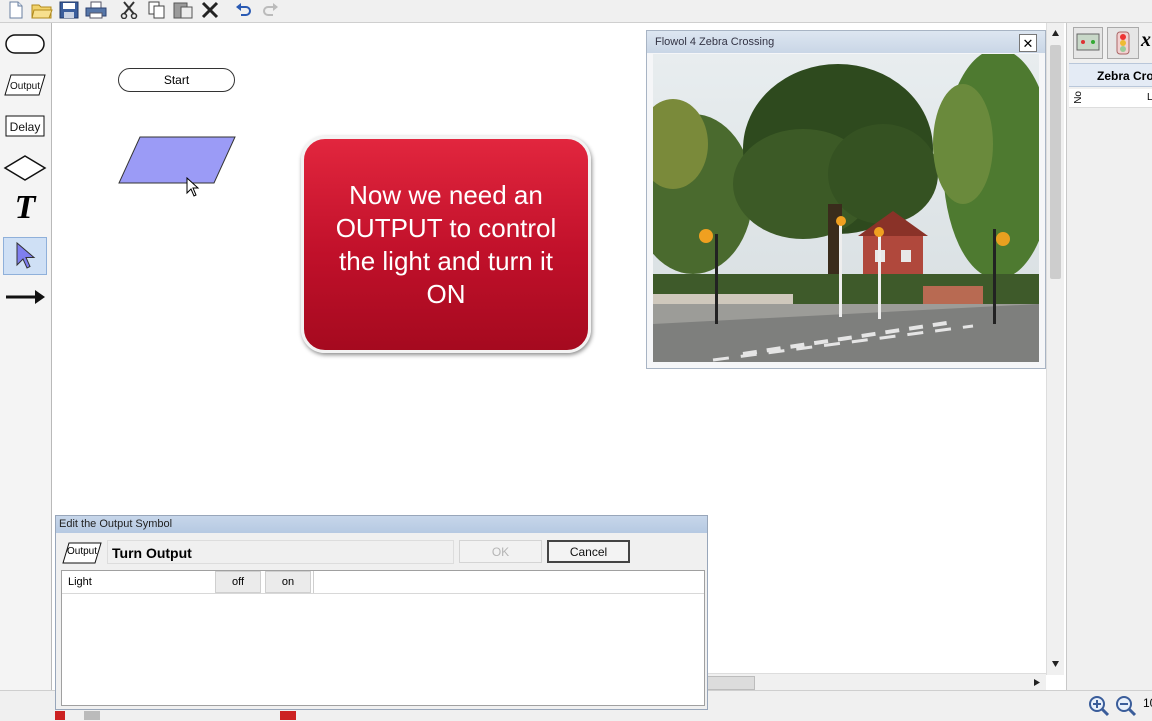 This screenshot has width=1152, height=721. I want to click on output-tool: Output, so click(25, 86).